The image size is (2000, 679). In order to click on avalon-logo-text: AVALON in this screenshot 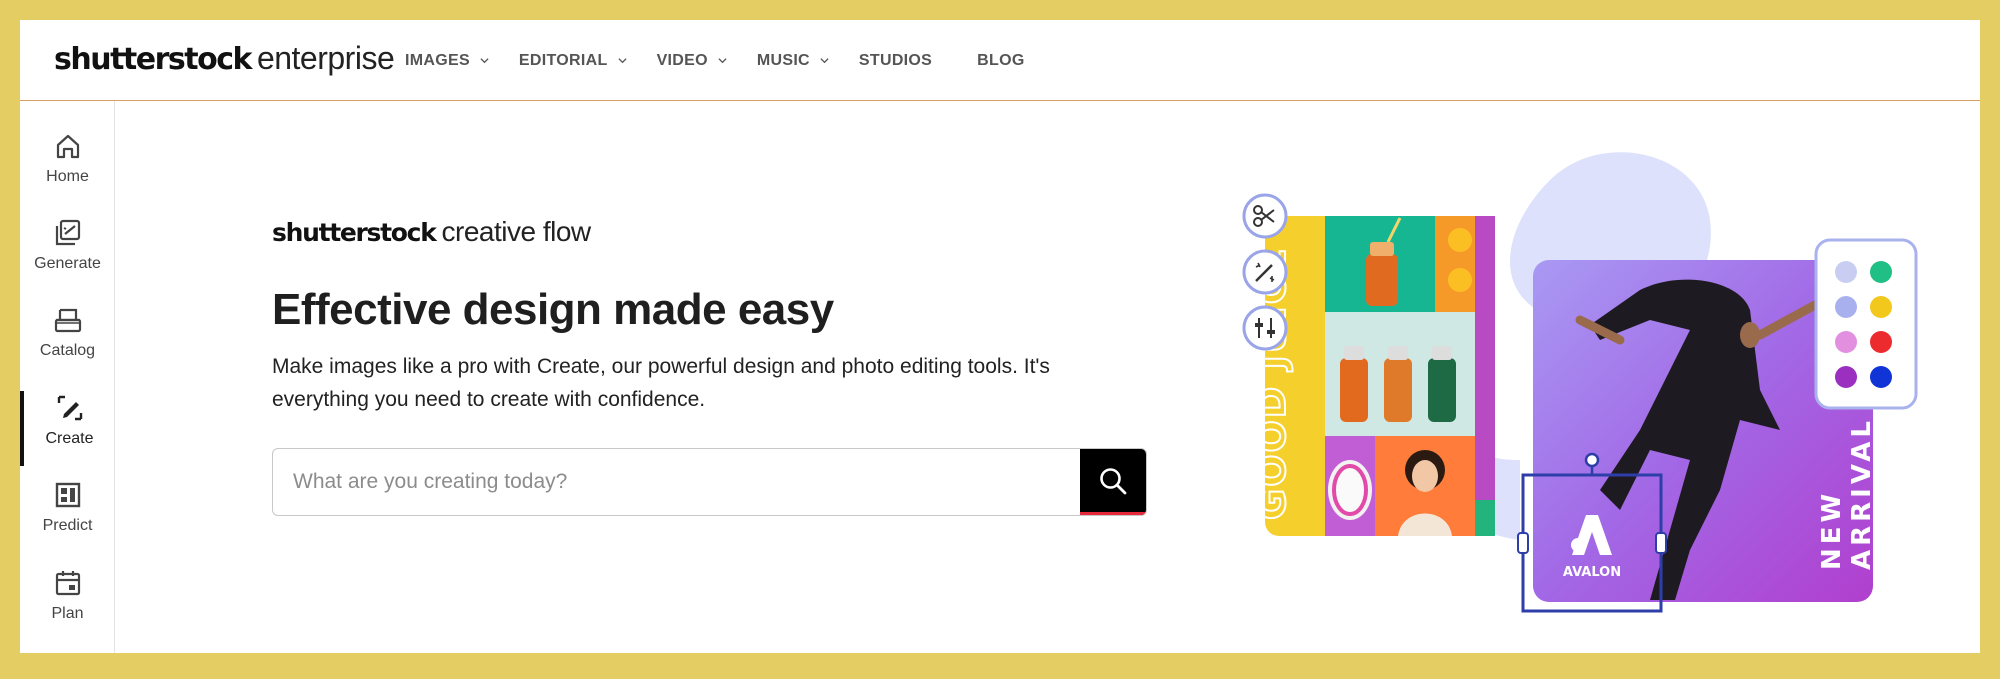, I will do `click(1592, 572)`.